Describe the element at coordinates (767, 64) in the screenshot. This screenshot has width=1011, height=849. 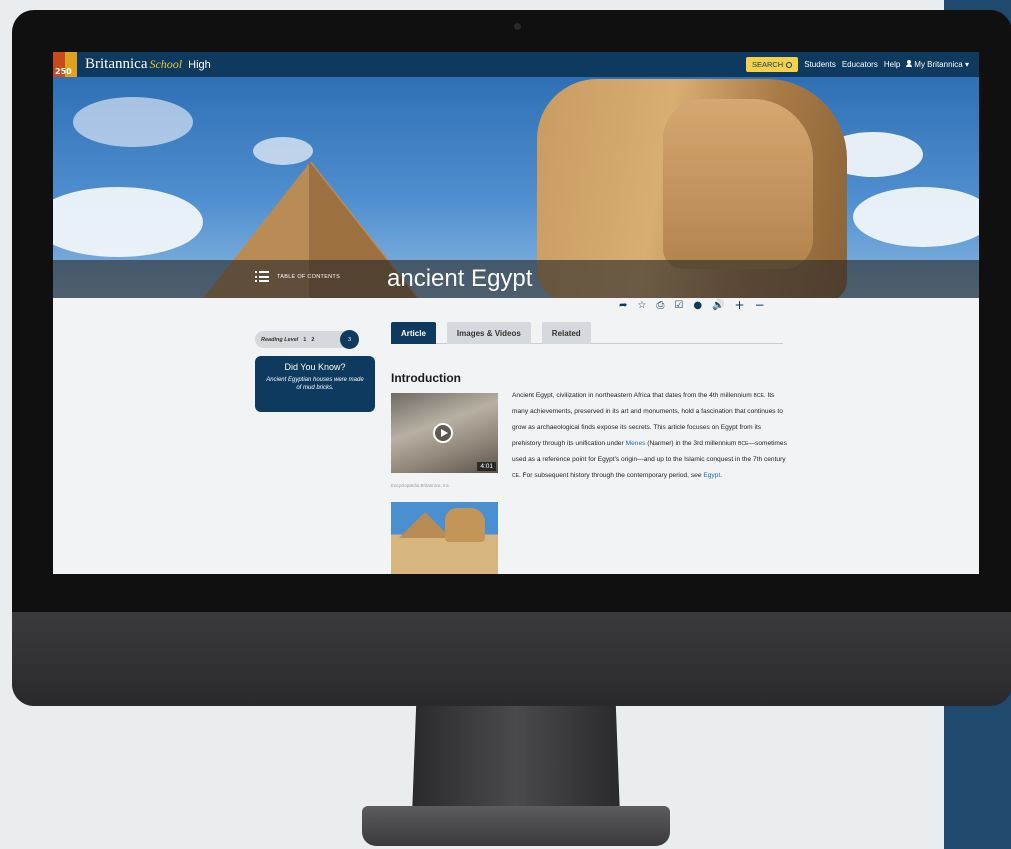
I see `search-label: SEARCH` at that location.